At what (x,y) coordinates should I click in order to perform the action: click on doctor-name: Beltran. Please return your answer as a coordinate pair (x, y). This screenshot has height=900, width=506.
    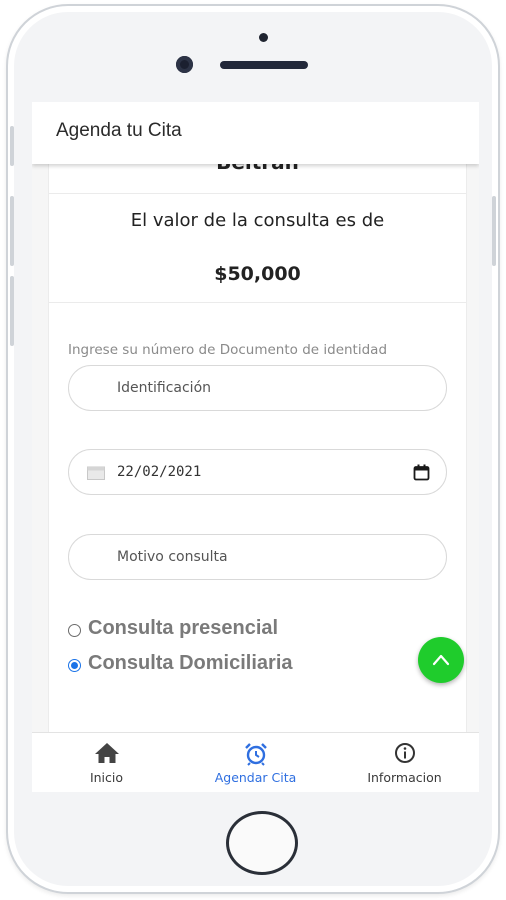
    Looking at the image, I should click on (257, 169).